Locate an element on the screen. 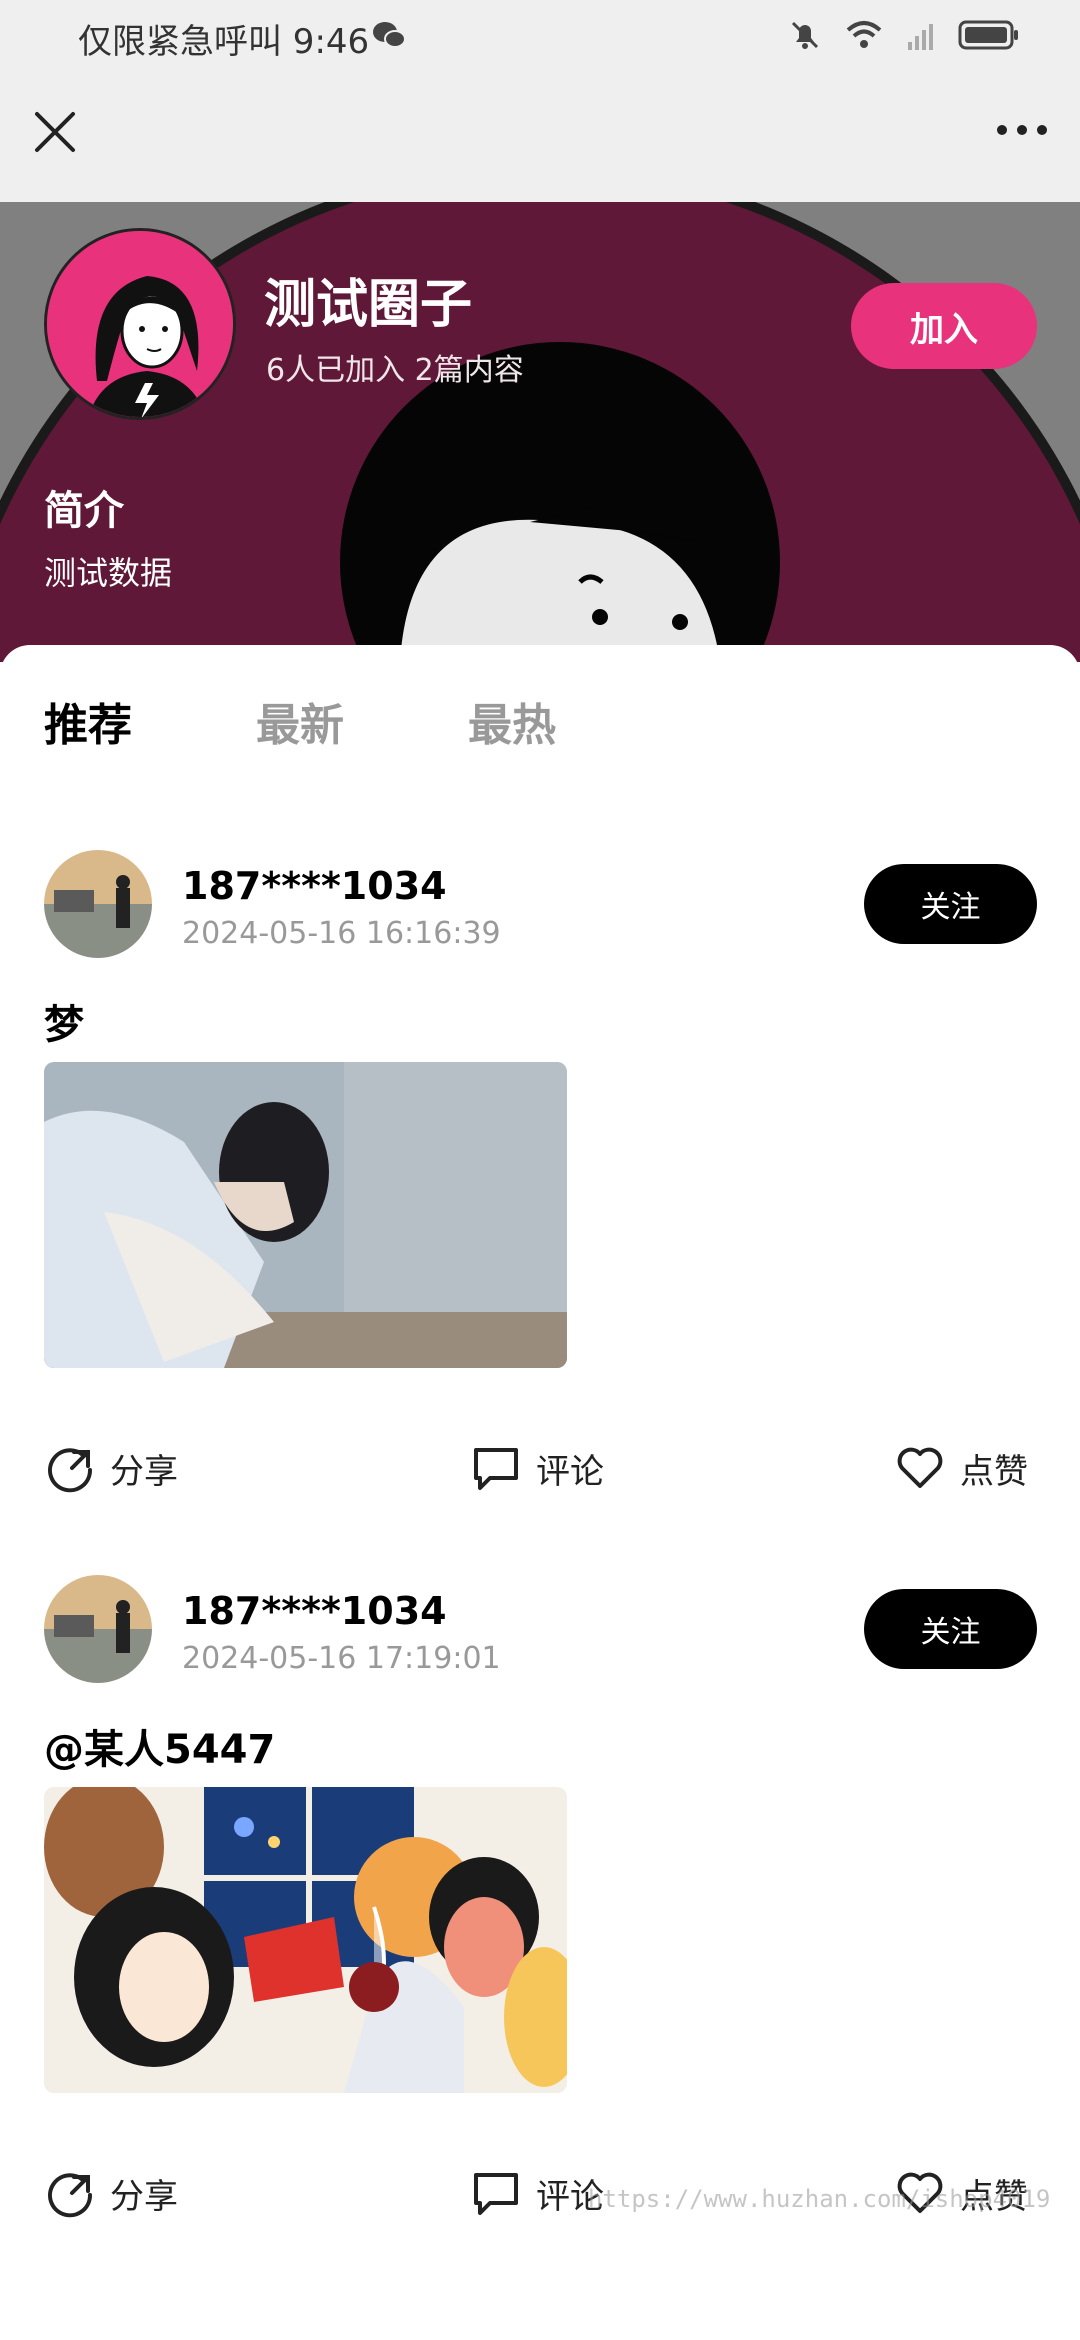 The height and width of the screenshot is (2340, 1080). post-illustration is located at coordinates (305, 1940).